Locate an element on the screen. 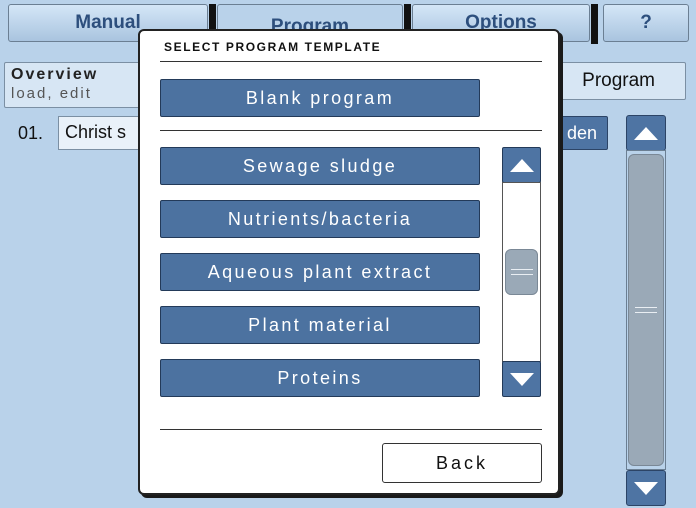 The image size is (696, 508). blank-program-label: Blank program is located at coordinates (320, 97).